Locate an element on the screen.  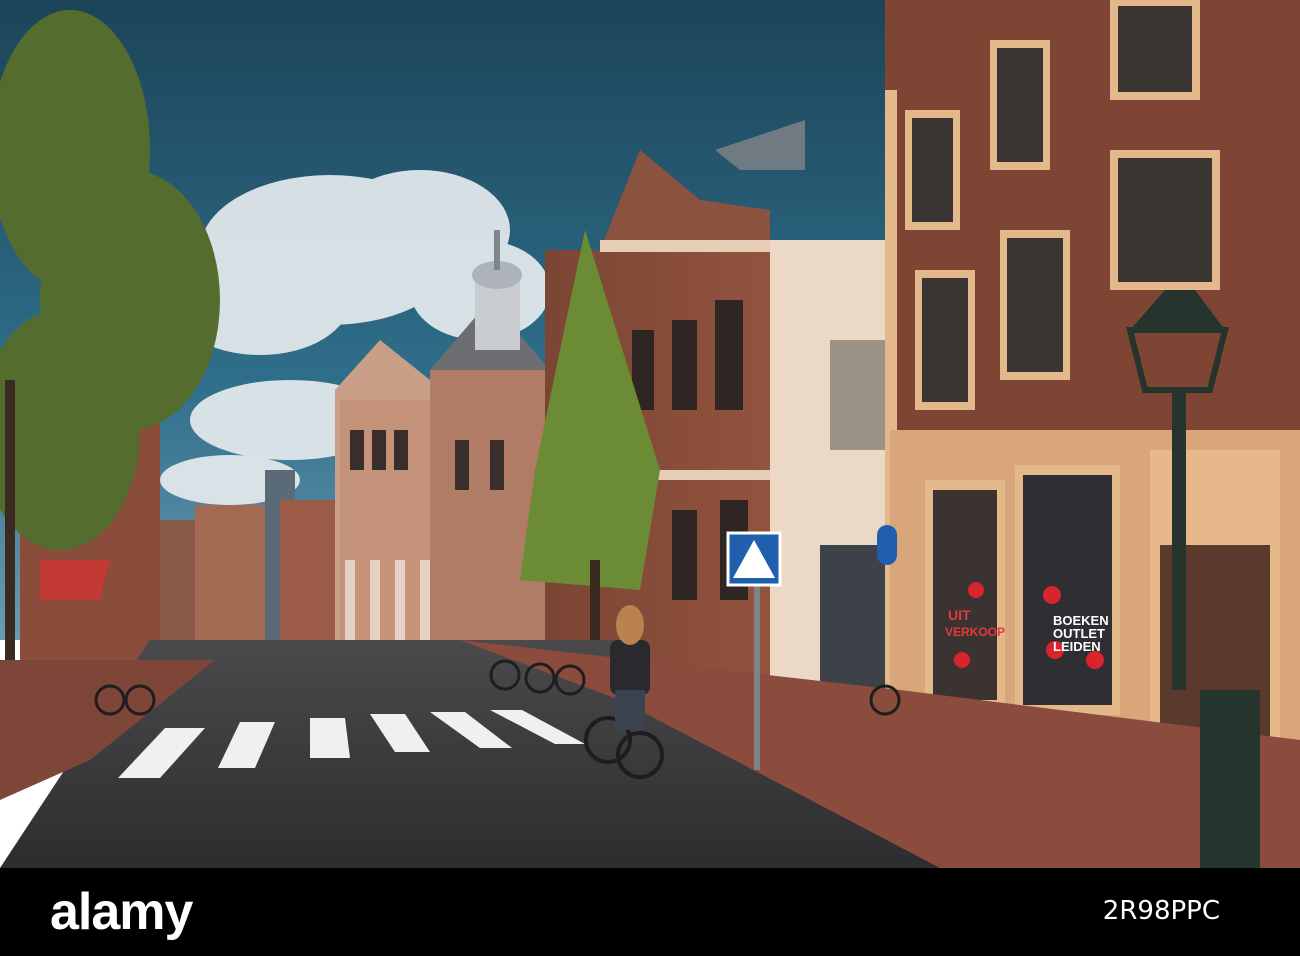
shop-sign-line-3: LEIDEN is located at coordinates (1077, 646).